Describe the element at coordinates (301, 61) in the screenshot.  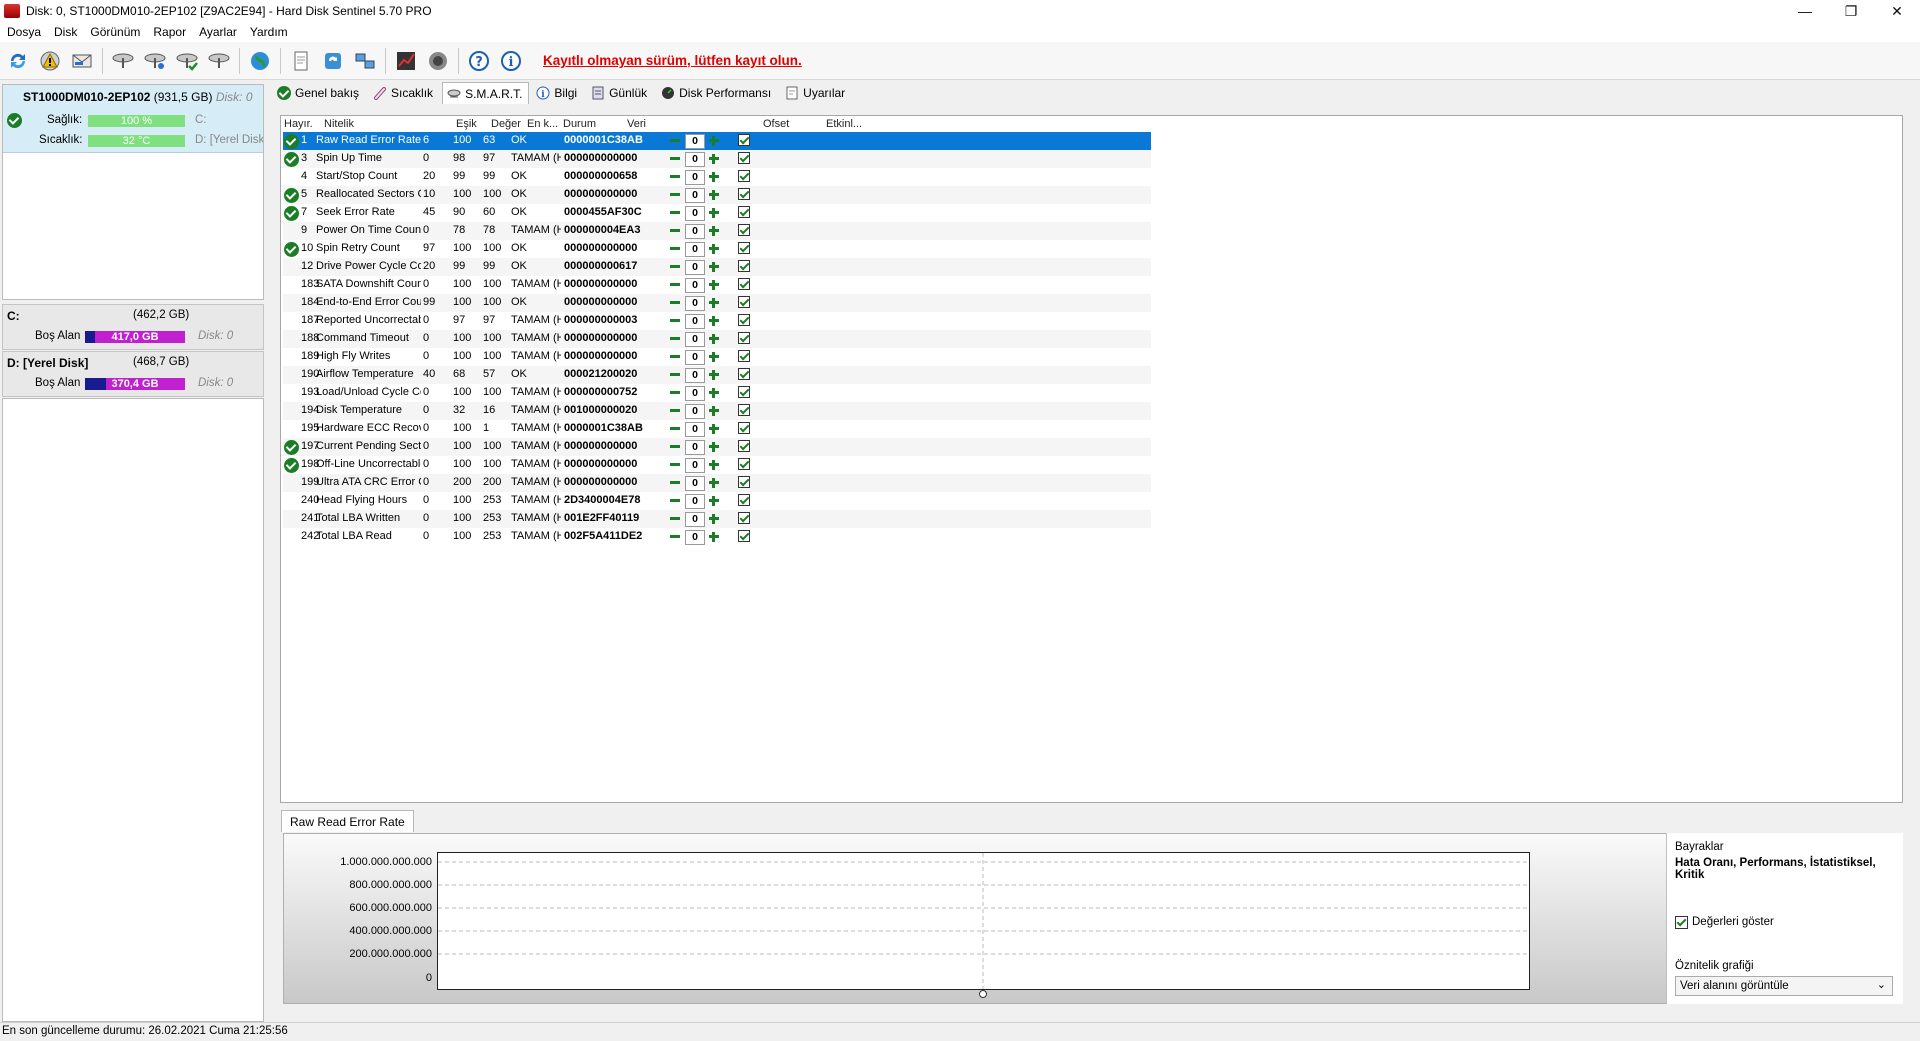
I see `report-icon` at that location.